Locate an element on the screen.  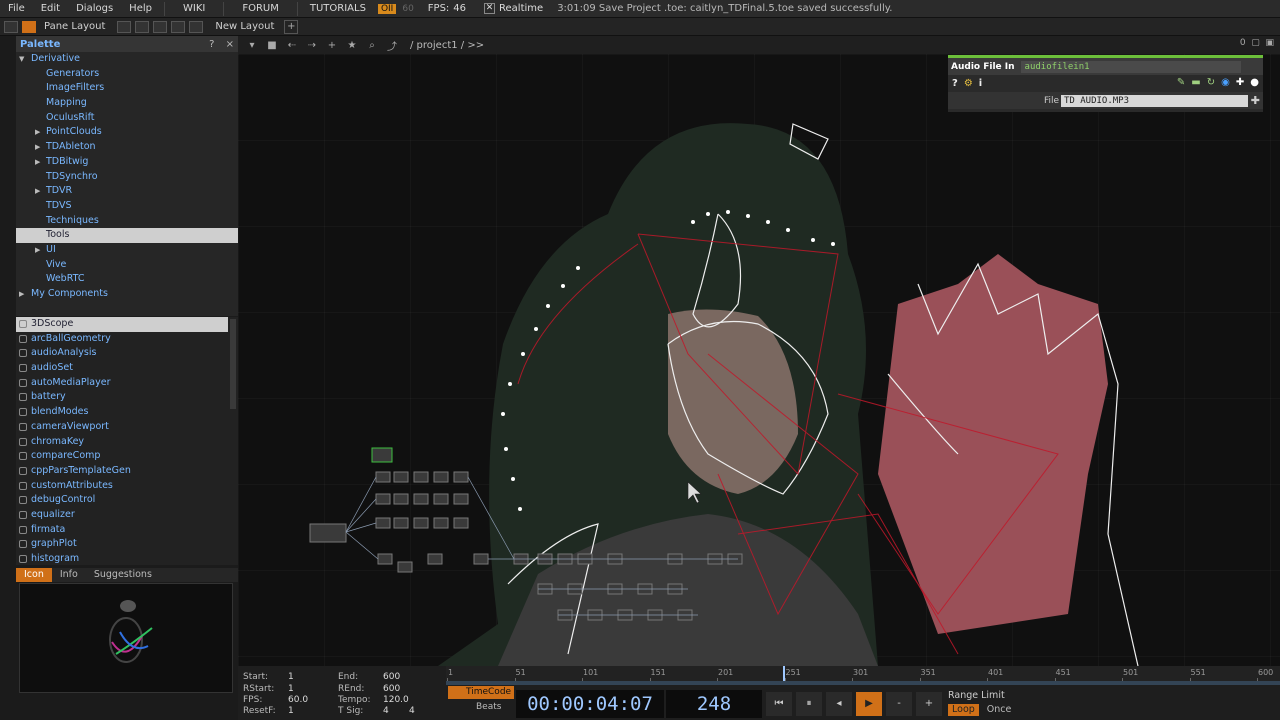
menu-help: Help is located at coordinates (140, 8).